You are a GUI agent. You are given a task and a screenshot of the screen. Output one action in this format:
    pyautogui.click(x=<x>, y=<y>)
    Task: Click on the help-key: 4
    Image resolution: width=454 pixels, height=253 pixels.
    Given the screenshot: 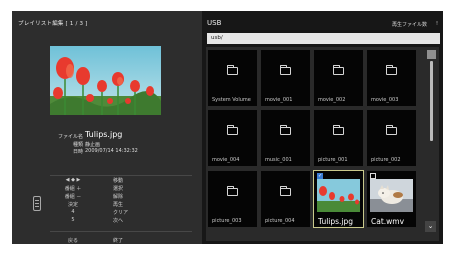 What is the action you would take?
    pyautogui.click(x=73, y=212)
    